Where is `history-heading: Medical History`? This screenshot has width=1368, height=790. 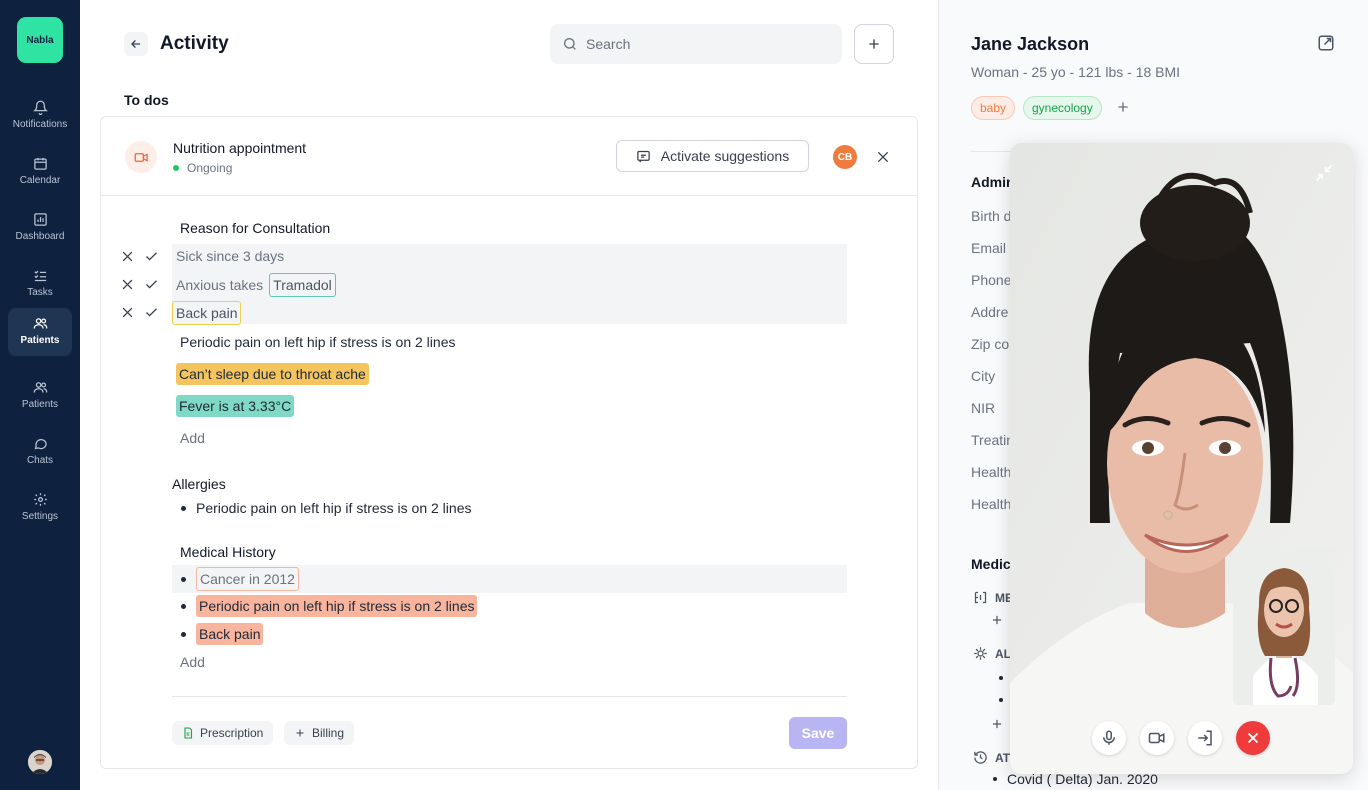
history-heading: Medical History is located at coordinates (228, 552).